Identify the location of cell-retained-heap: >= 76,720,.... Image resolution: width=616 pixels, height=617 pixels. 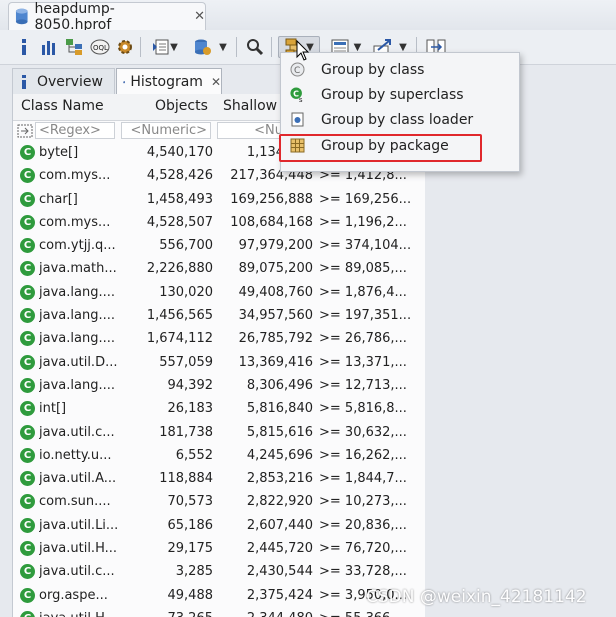
(363, 549).